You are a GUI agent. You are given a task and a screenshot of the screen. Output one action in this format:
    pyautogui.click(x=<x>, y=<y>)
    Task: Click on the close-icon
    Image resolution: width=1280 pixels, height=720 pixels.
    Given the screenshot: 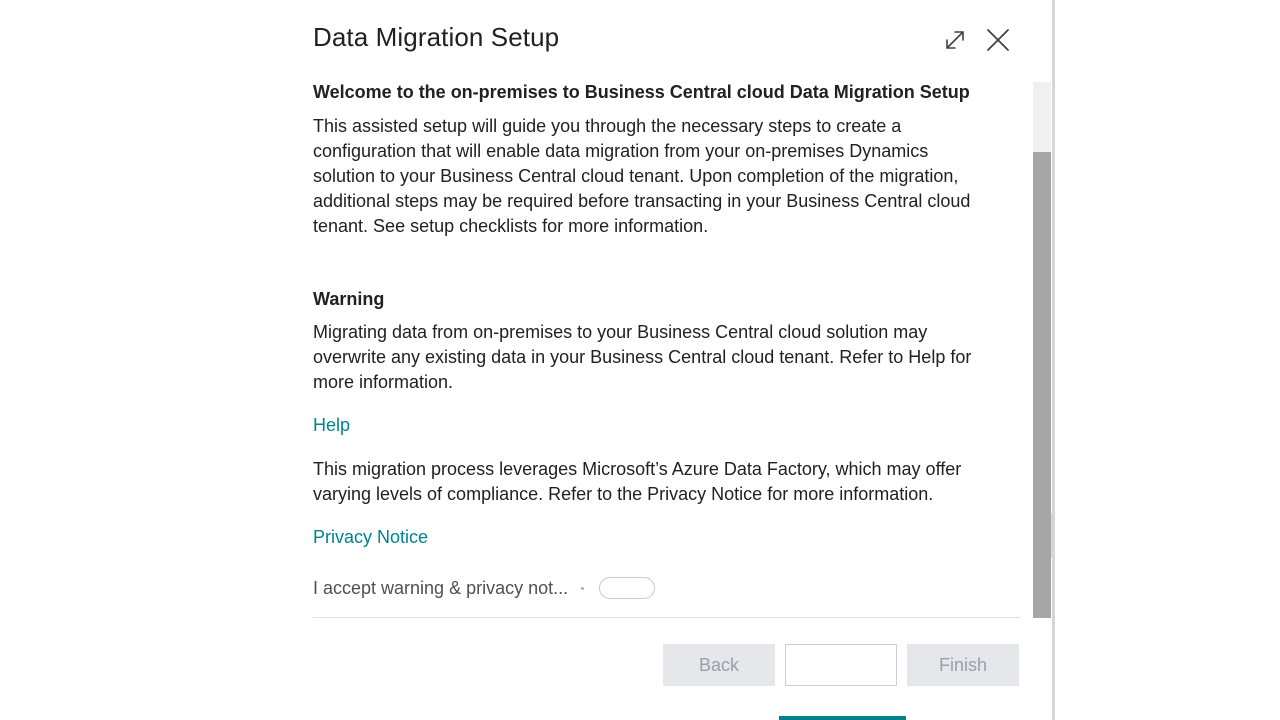 What is the action you would take?
    pyautogui.click(x=998, y=40)
    